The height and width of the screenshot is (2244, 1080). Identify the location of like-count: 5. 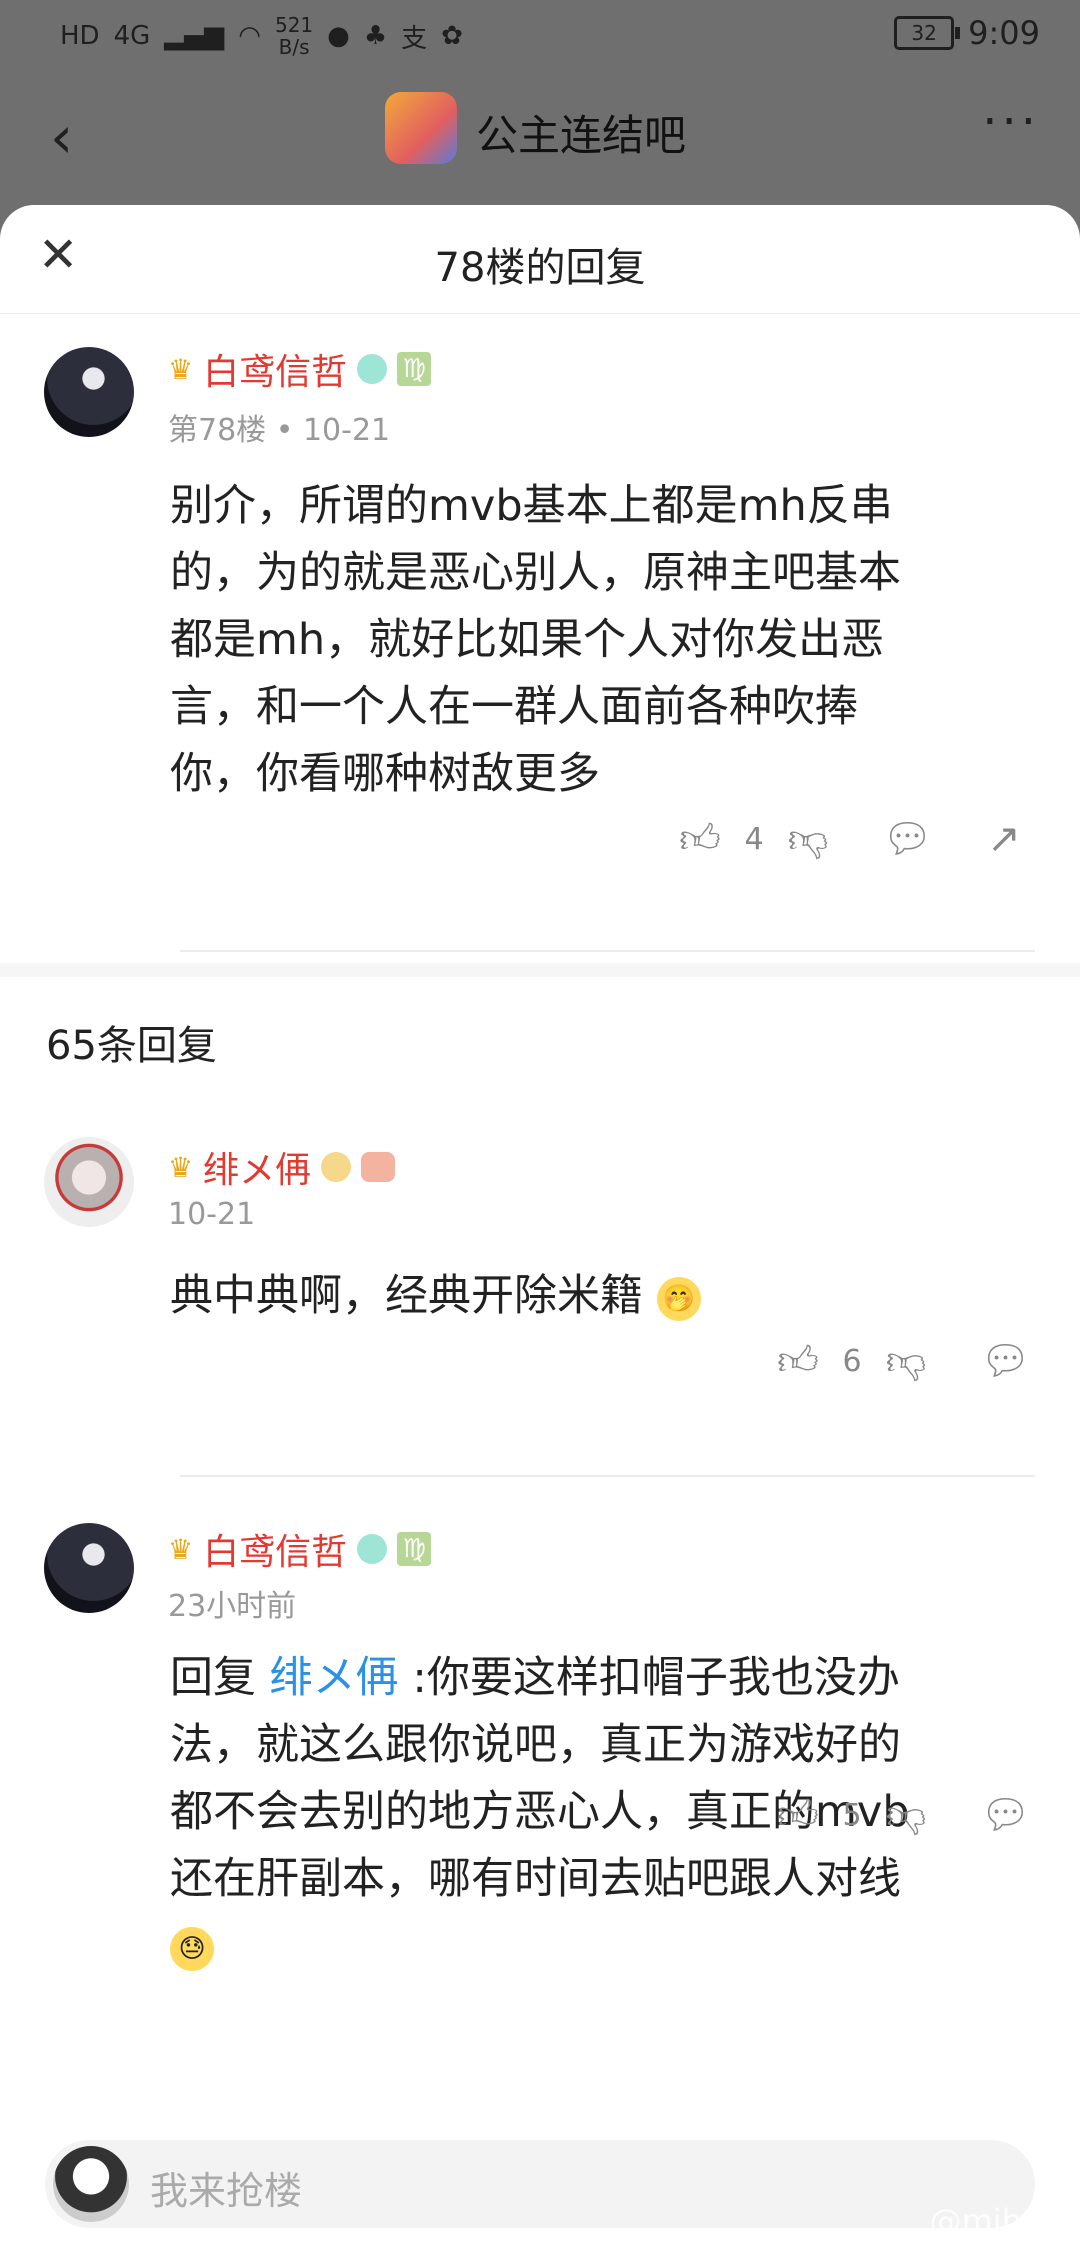
(852, 1815).